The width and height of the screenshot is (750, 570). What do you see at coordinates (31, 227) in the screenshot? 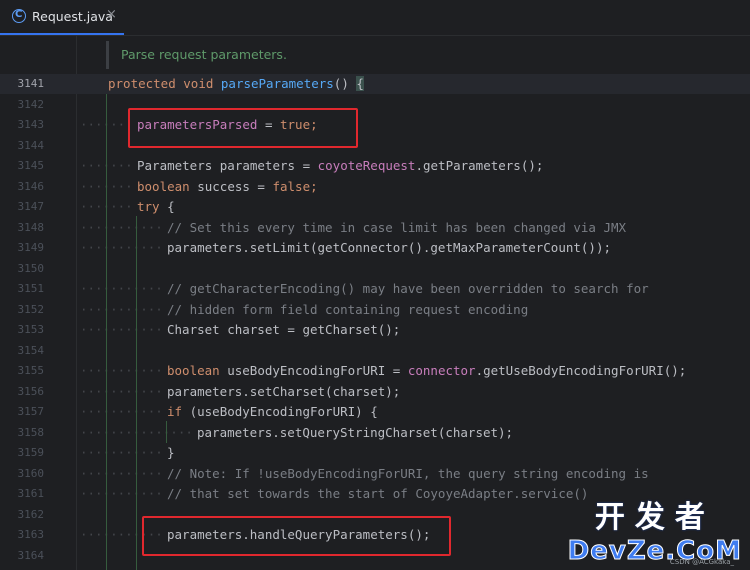
I see `line-number: 3148` at bounding box center [31, 227].